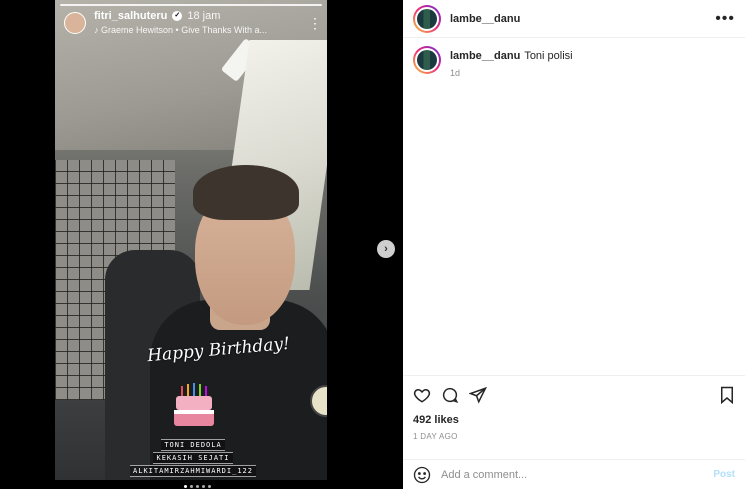  I want to click on story-username: fitri_salhuteru, so click(131, 16).